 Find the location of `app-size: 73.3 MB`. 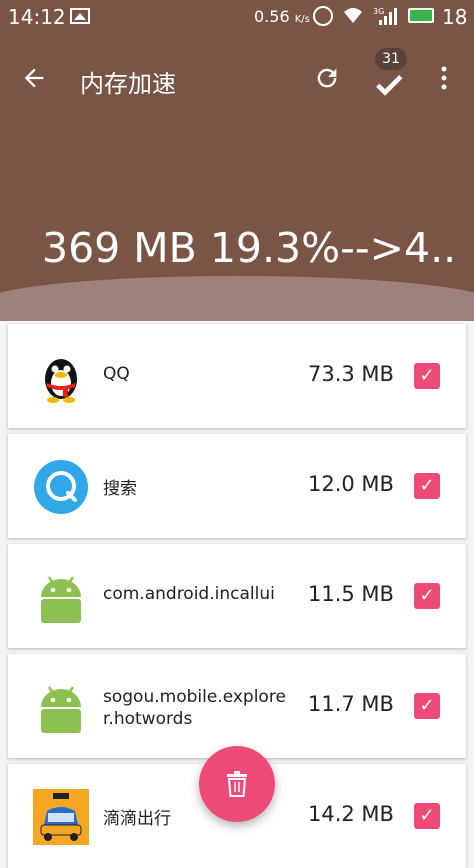

app-size: 73.3 MB is located at coordinates (351, 374).